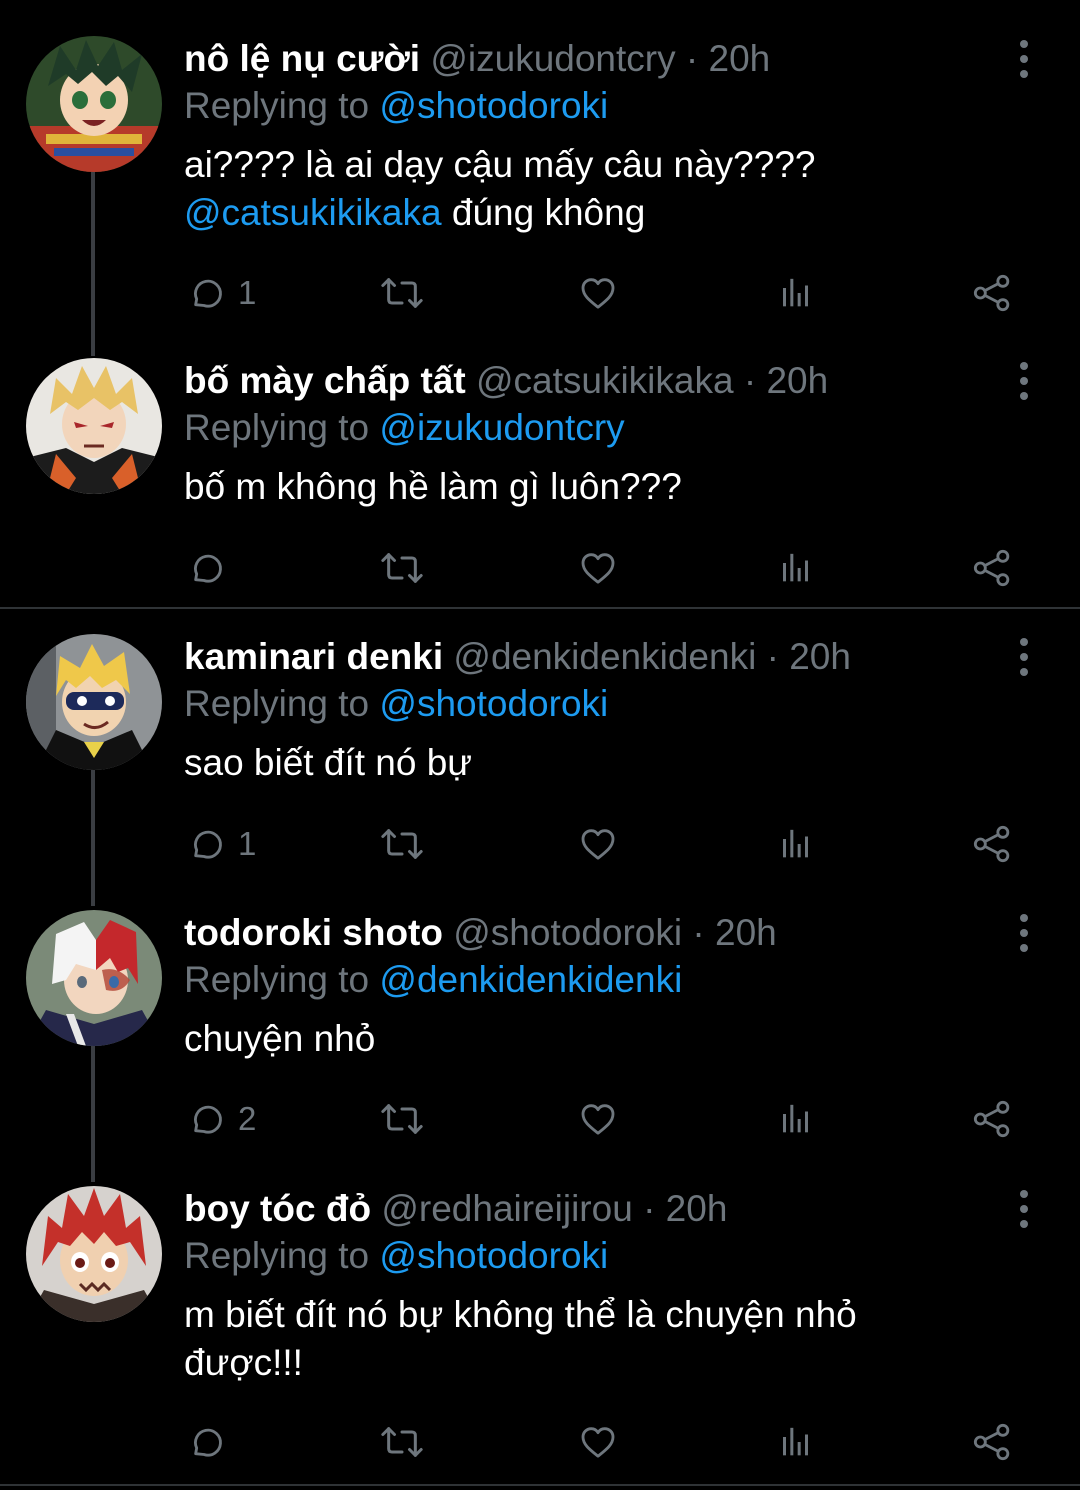 This screenshot has height=1490, width=1080. I want to click on reply-count: 2, so click(247, 1118).